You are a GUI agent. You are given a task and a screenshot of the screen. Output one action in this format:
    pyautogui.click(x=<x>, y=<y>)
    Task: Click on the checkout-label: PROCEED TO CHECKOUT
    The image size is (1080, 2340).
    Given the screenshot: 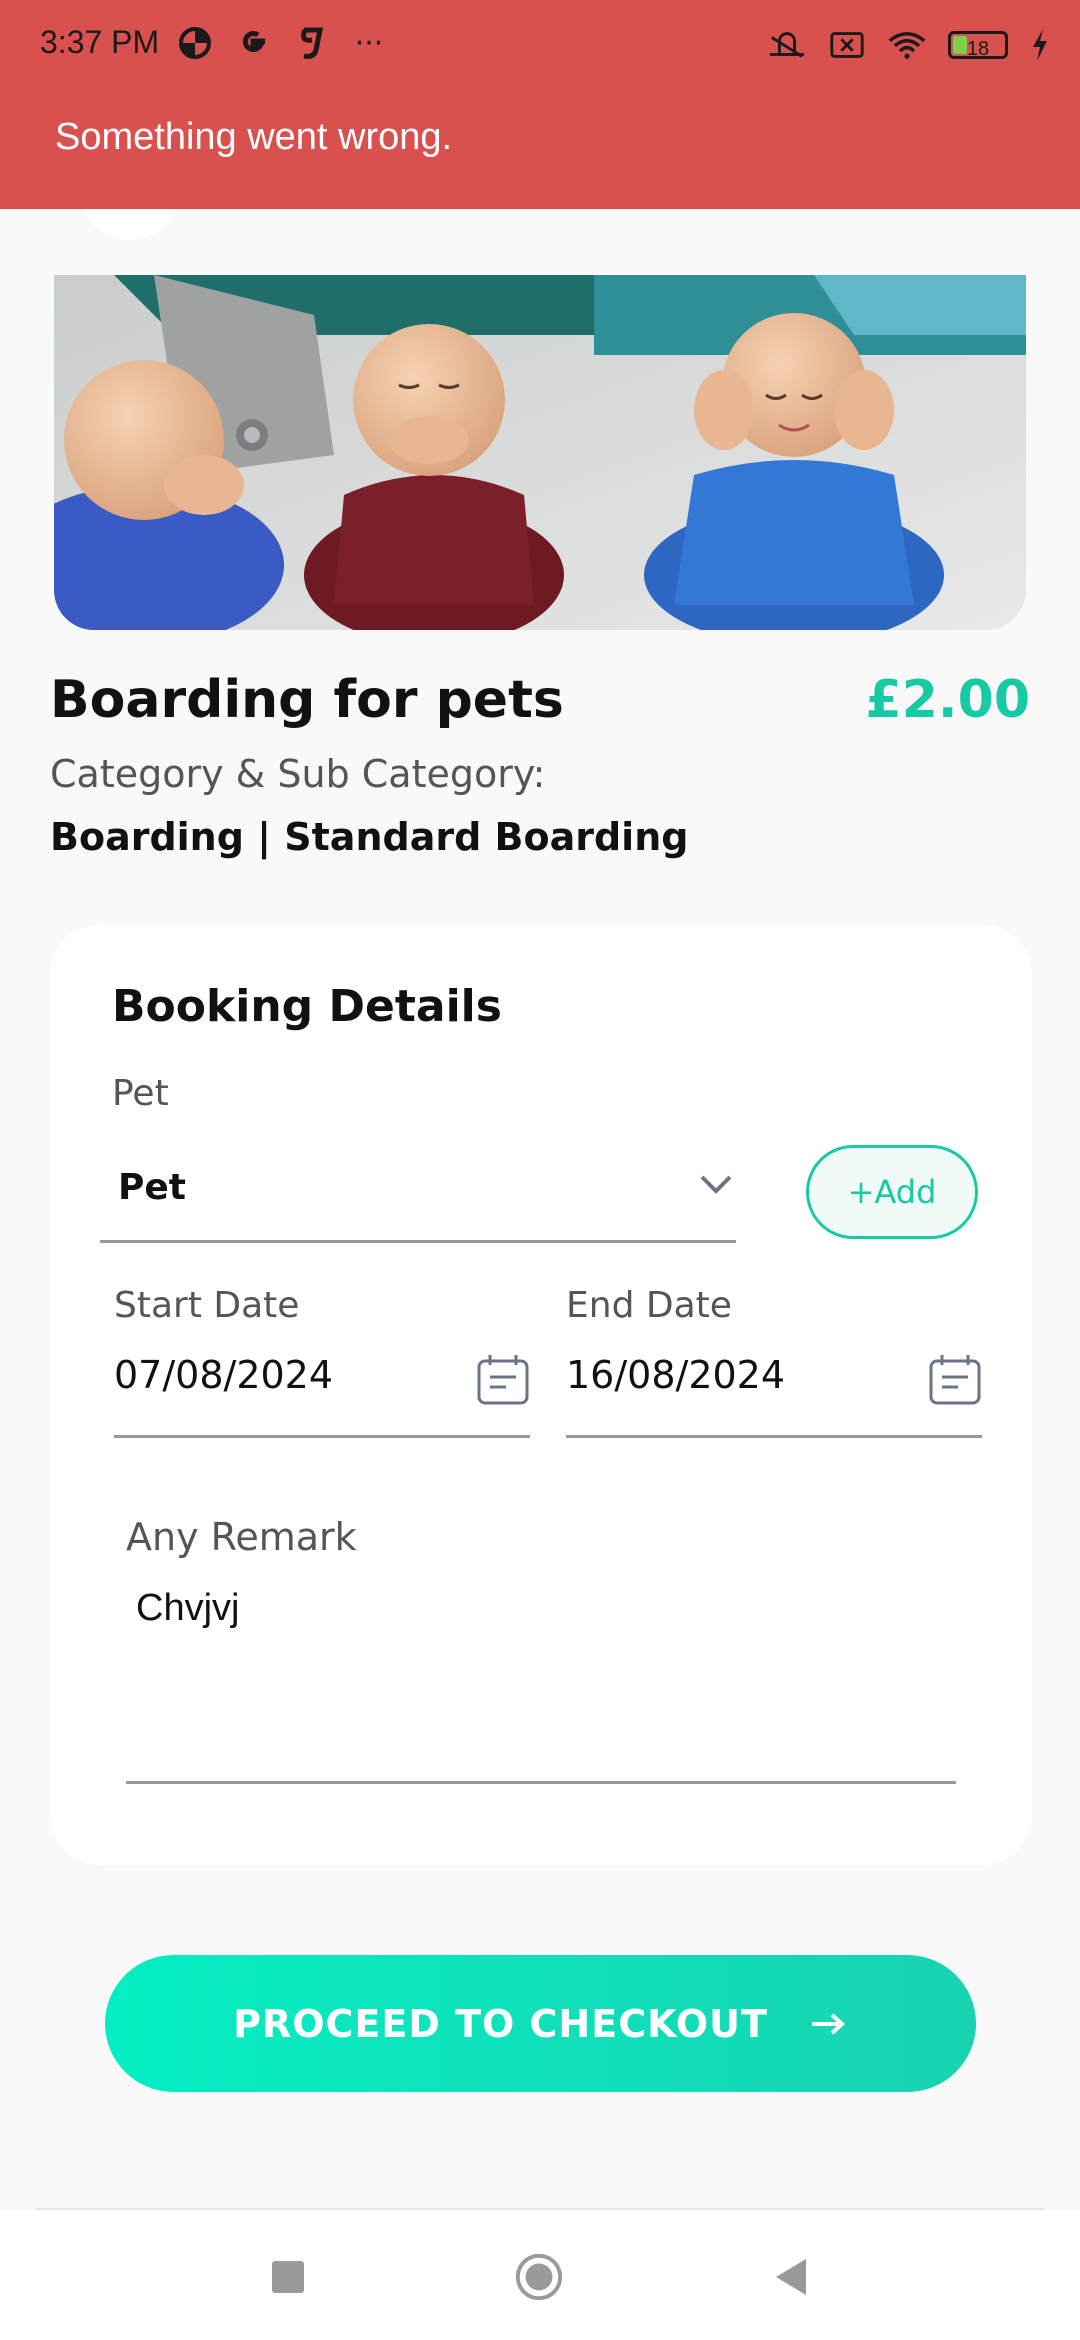 What is the action you would take?
    pyautogui.click(x=500, y=2023)
    